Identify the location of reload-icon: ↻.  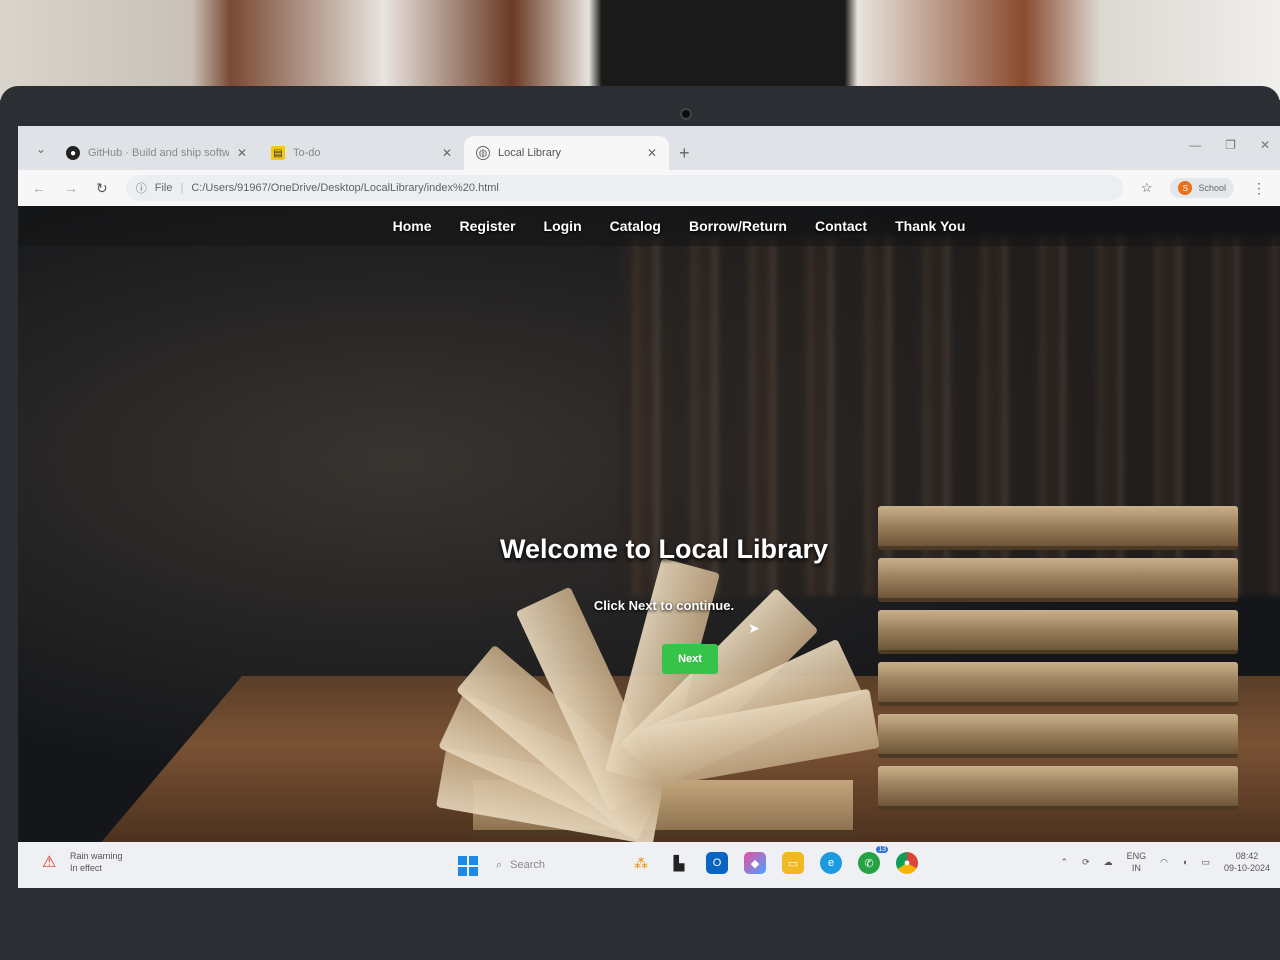
(102, 188).